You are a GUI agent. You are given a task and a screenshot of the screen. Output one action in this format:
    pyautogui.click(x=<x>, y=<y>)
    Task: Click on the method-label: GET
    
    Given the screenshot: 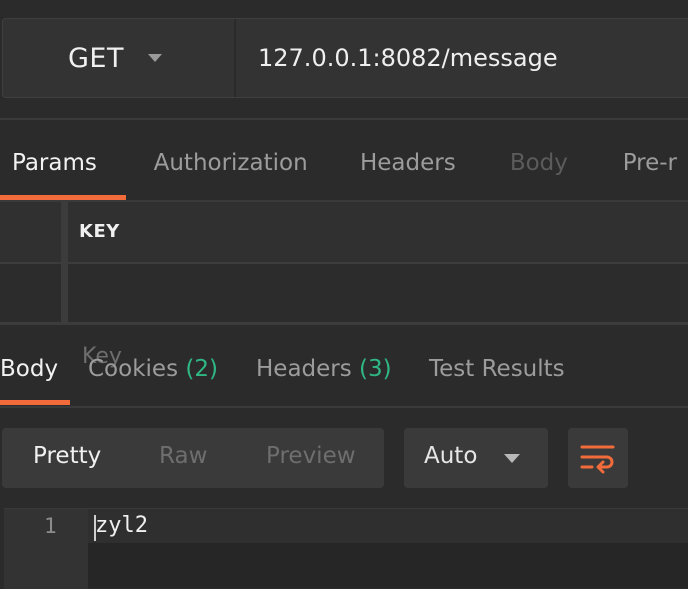 What is the action you would take?
    pyautogui.click(x=96, y=58)
    